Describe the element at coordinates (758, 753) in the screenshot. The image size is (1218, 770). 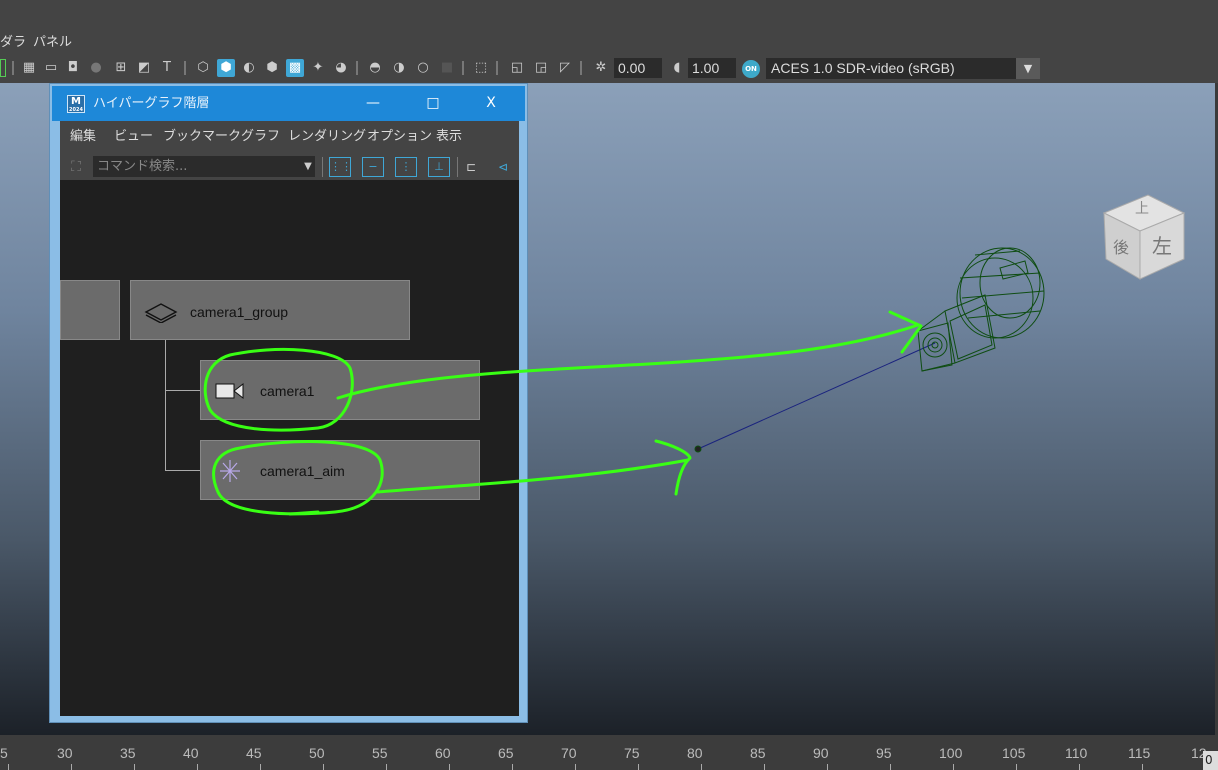
I see `timeline-tick-label: 85` at that location.